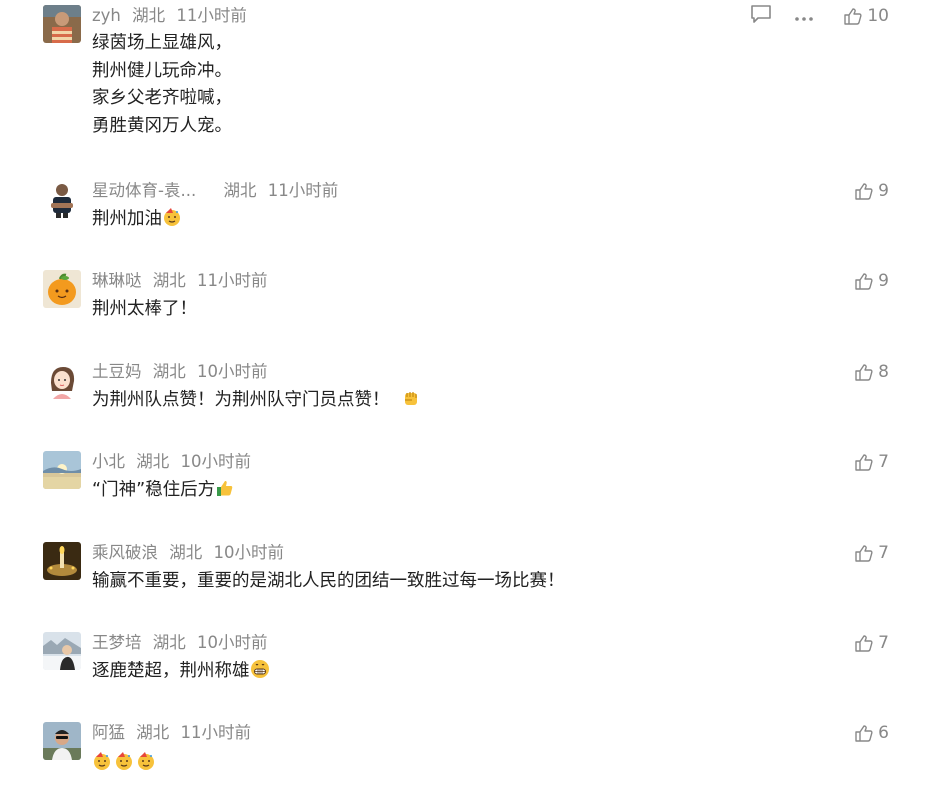  What do you see at coordinates (125, 552) in the screenshot?
I see `username: 乘风破浪` at bounding box center [125, 552].